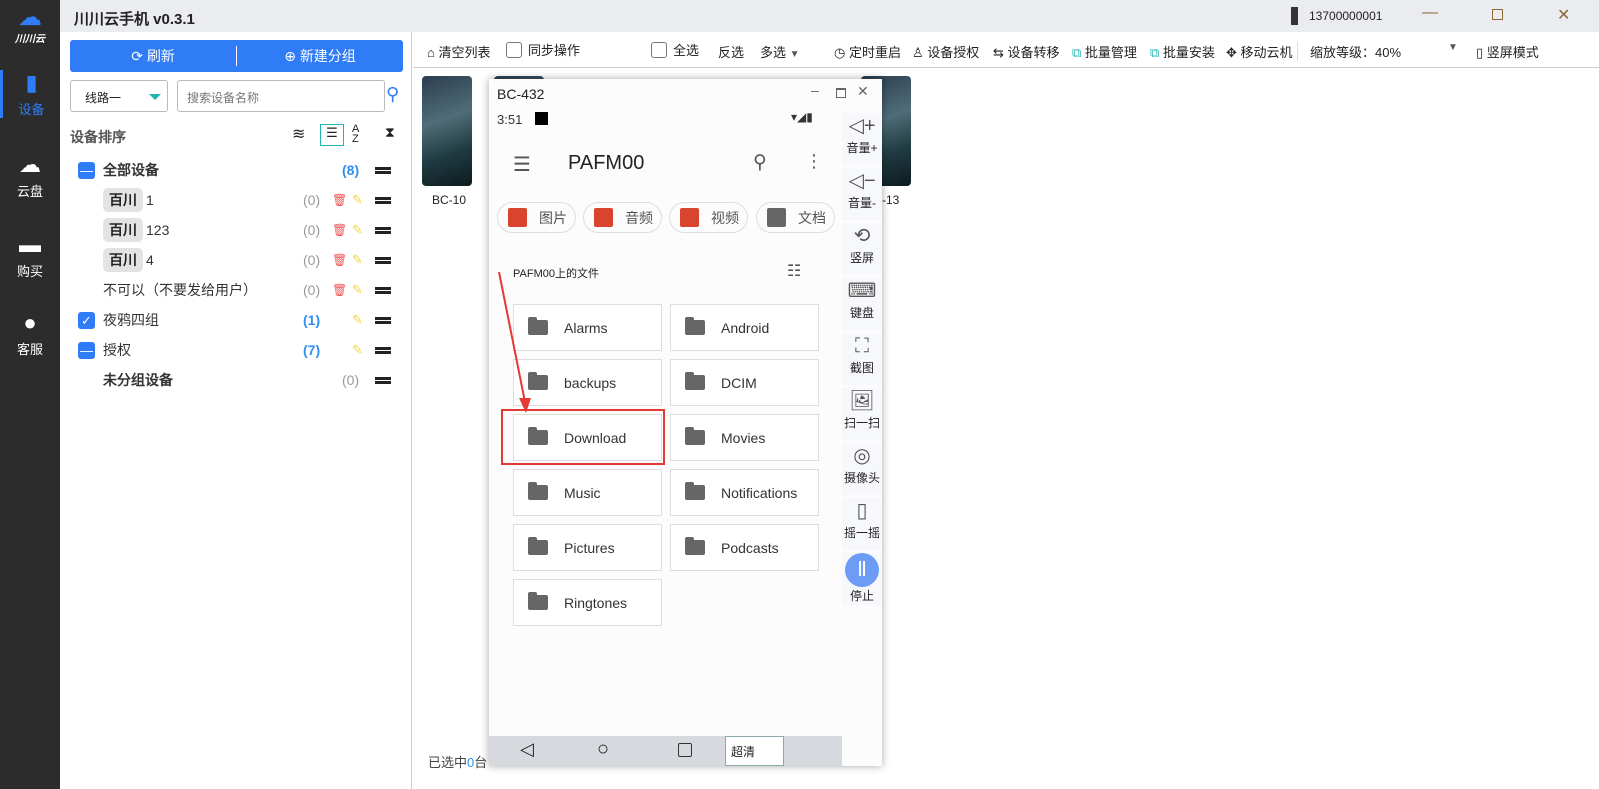  I want to click on folder-item: Music, so click(587, 492).